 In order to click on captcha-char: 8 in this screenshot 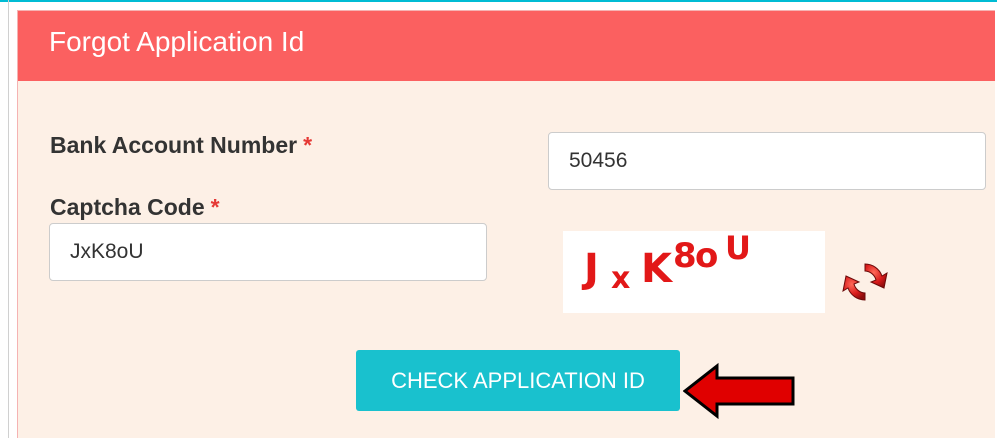, I will do `click(685, 256)`.